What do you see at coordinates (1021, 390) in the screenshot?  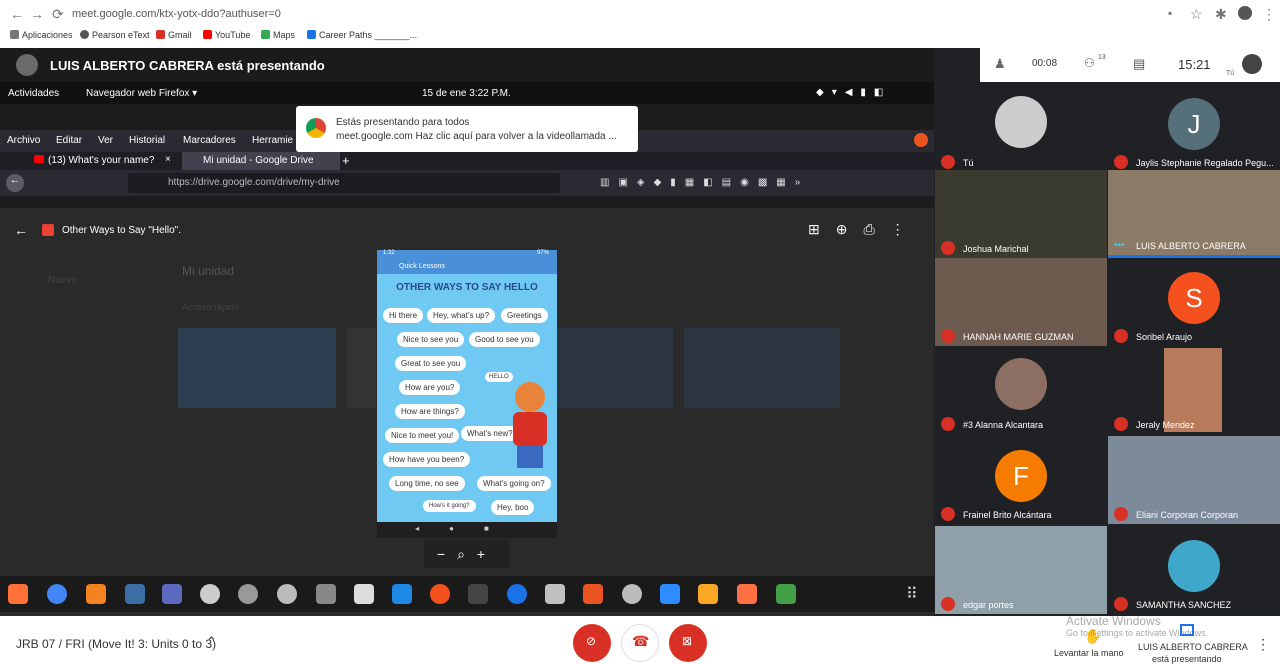 I see `participant-tile: #3 Alanna Alcantara` at bounding box center [1021, 390].